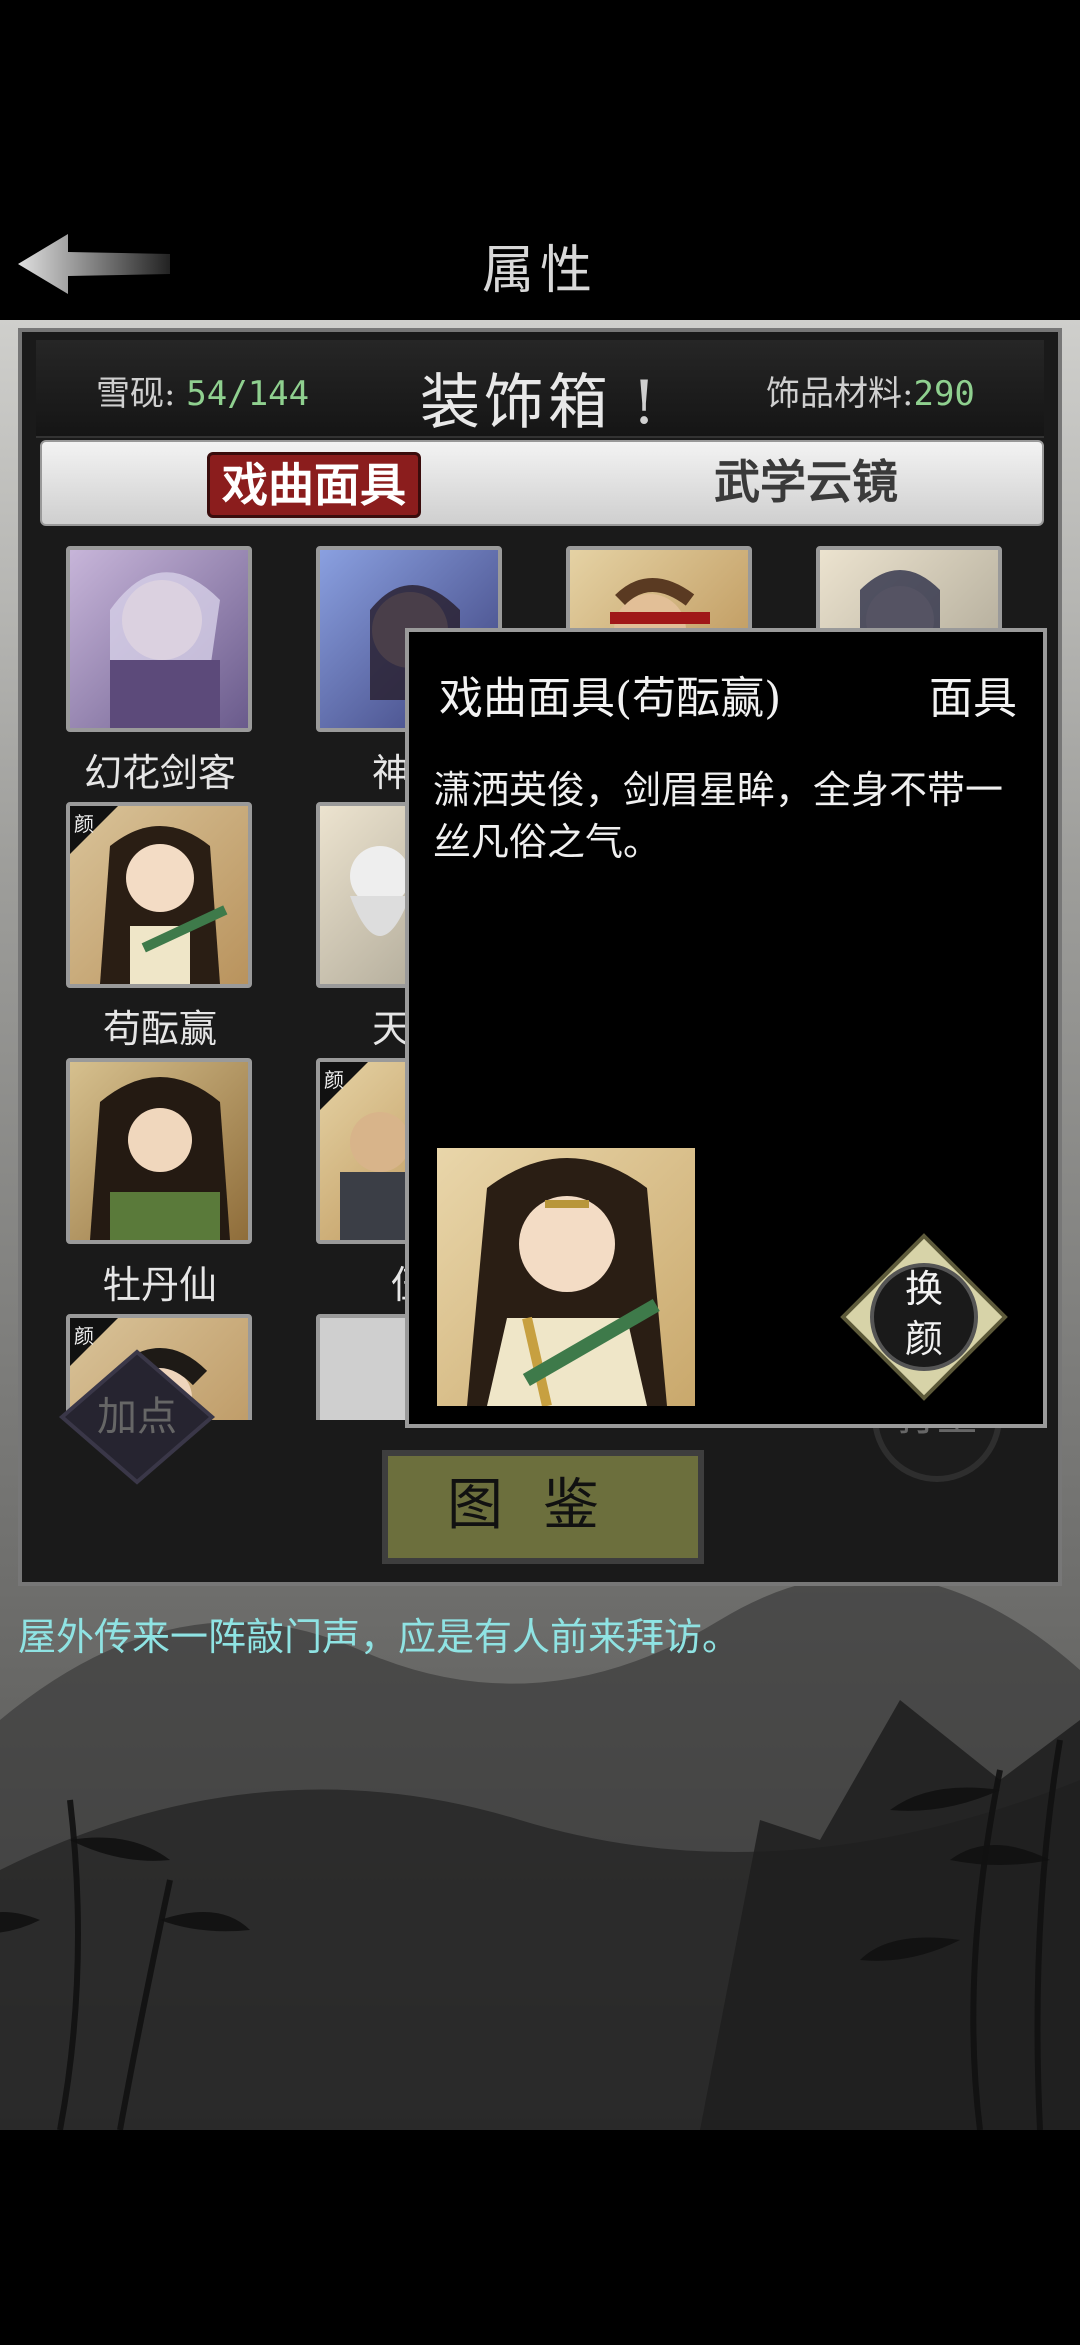  Describe the element at coordinates (806, 482) in the screenshot. I see `tab-martial-mirror: 武学云镜` at that location.